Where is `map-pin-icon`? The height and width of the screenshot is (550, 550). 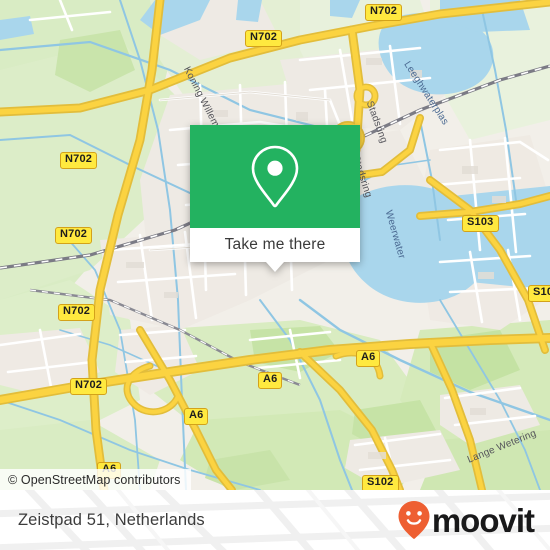
map-pin-icon is located at coordinates (275, 176).